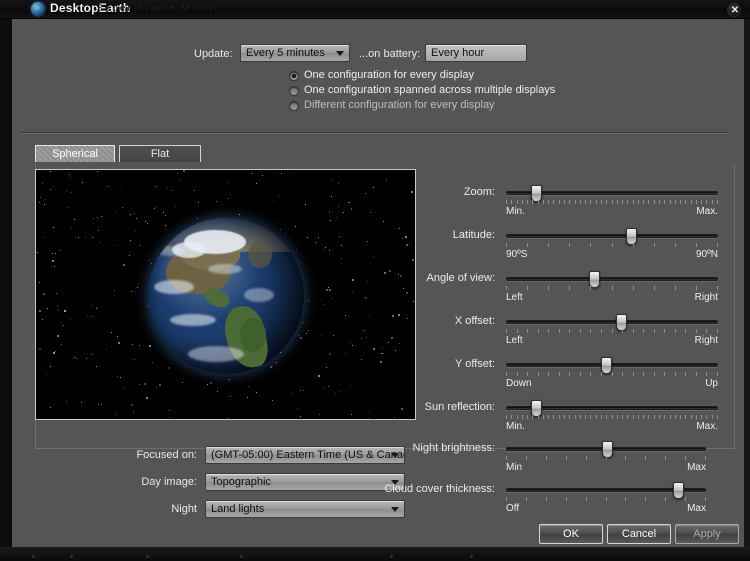  Describe the element at coordinates (734, 10) in the screenshot. I see `close-icon: ✕` at that location.